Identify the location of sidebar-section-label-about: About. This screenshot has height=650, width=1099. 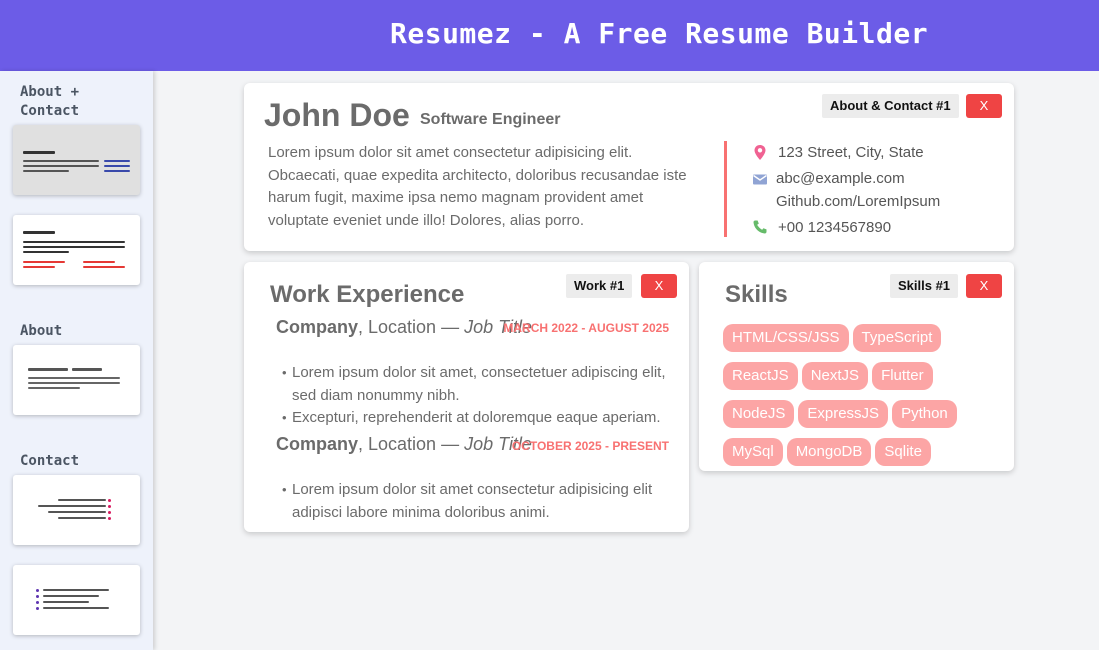
(41, 331).